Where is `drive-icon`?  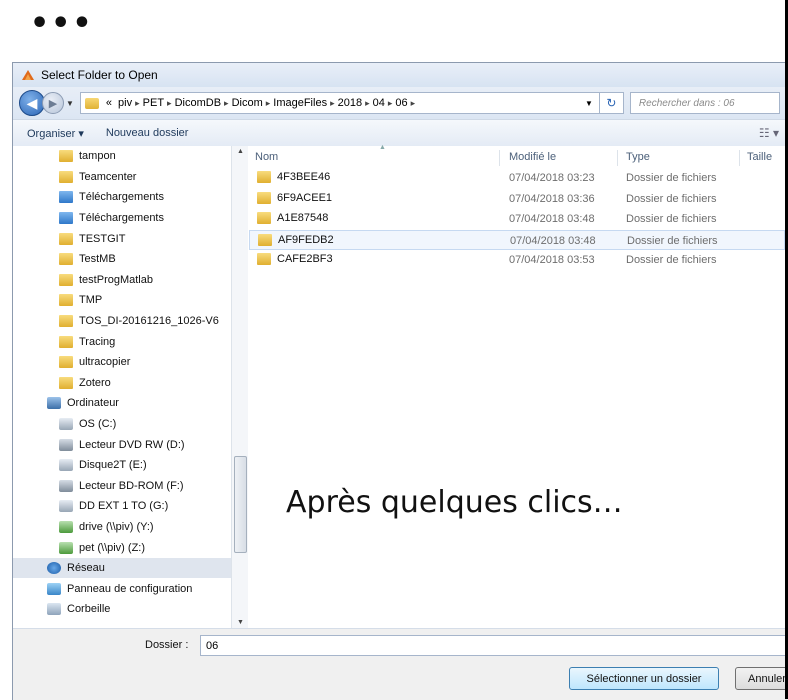 drive-icon is located at coordinates (66, 424).